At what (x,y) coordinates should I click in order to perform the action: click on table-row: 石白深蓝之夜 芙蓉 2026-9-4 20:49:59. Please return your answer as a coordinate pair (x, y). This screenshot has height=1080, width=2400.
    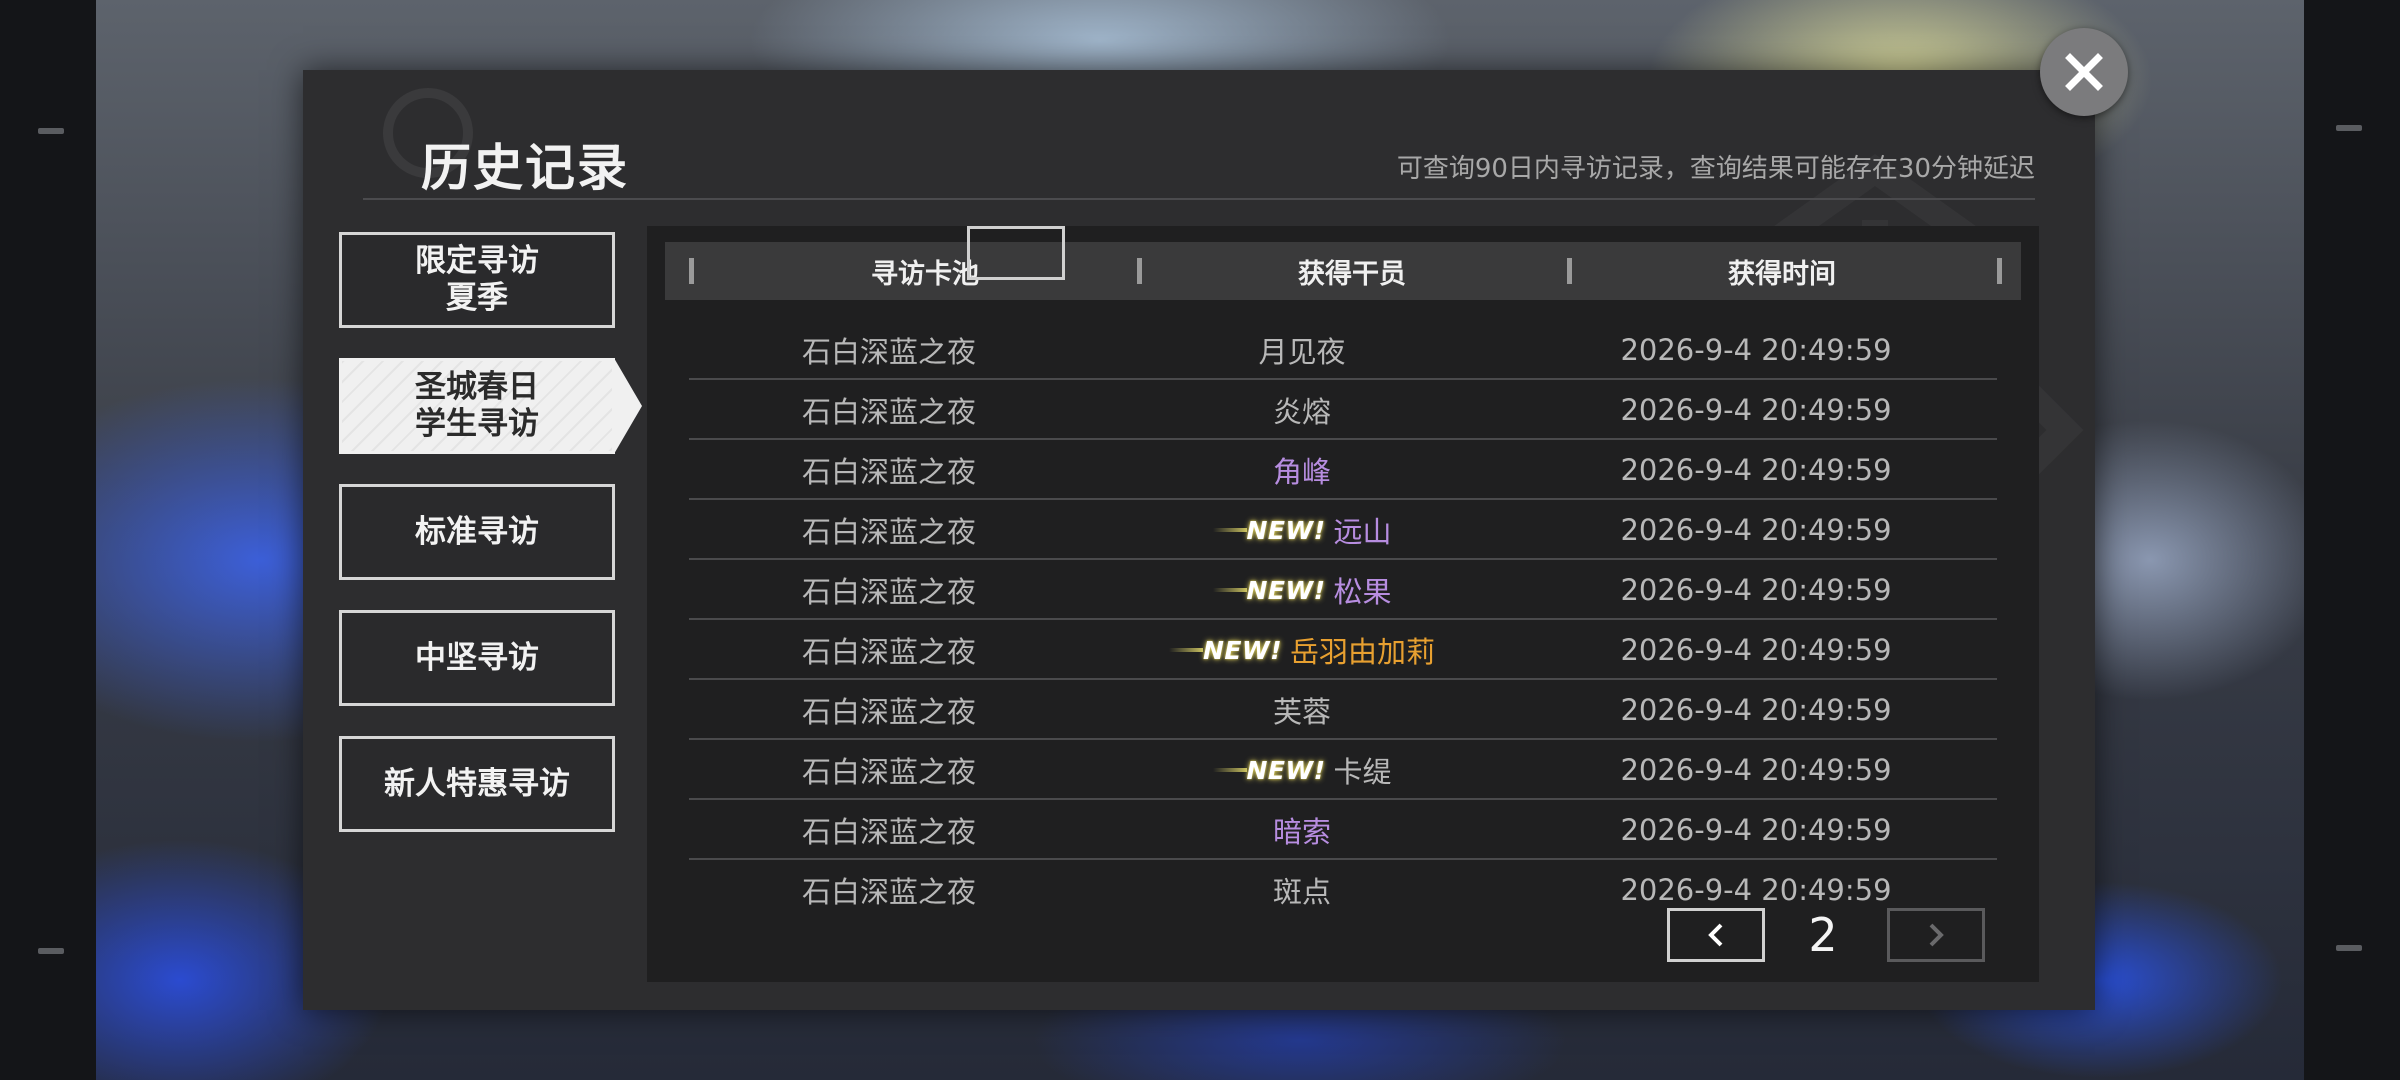
    Looking at the image, I should click on (1343, 710).